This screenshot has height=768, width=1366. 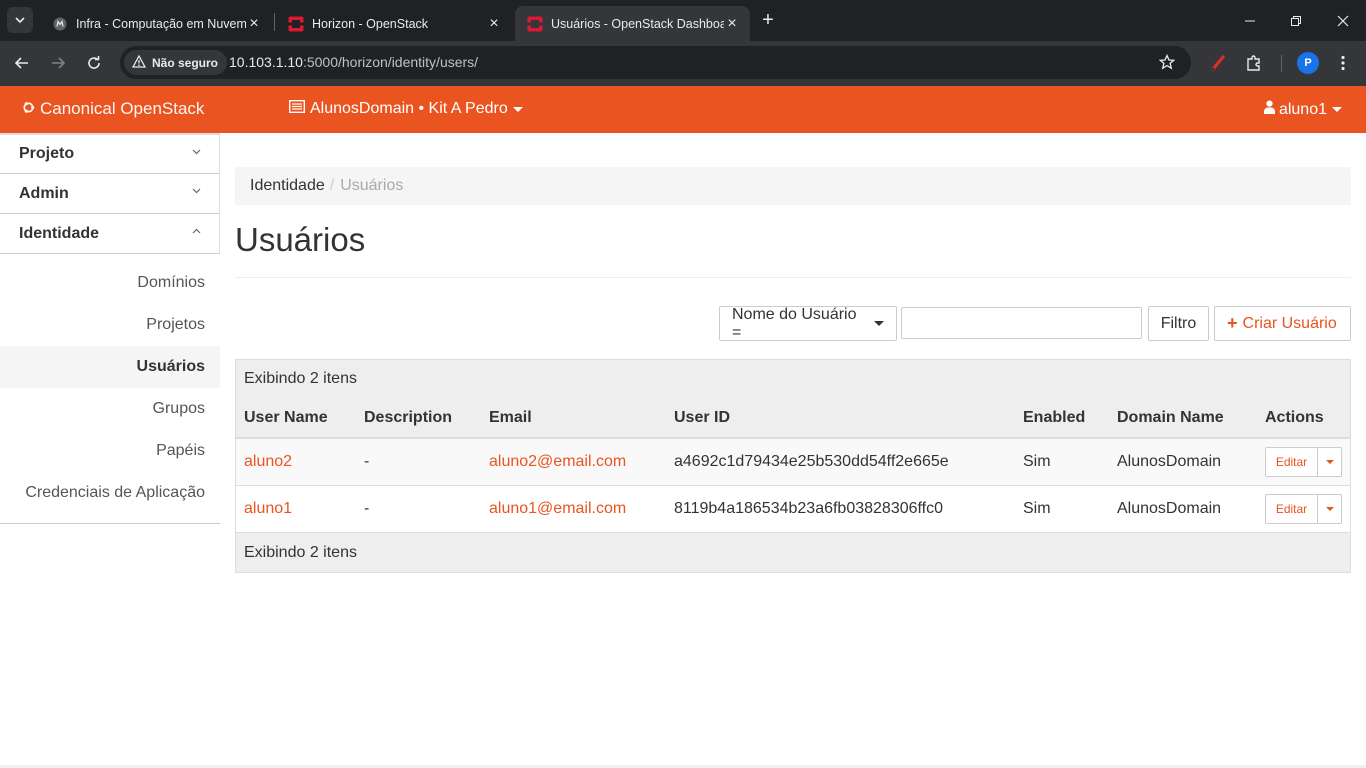 I want to click on brand-logo: Canonical OpenStack, so click(x=113, y=109).